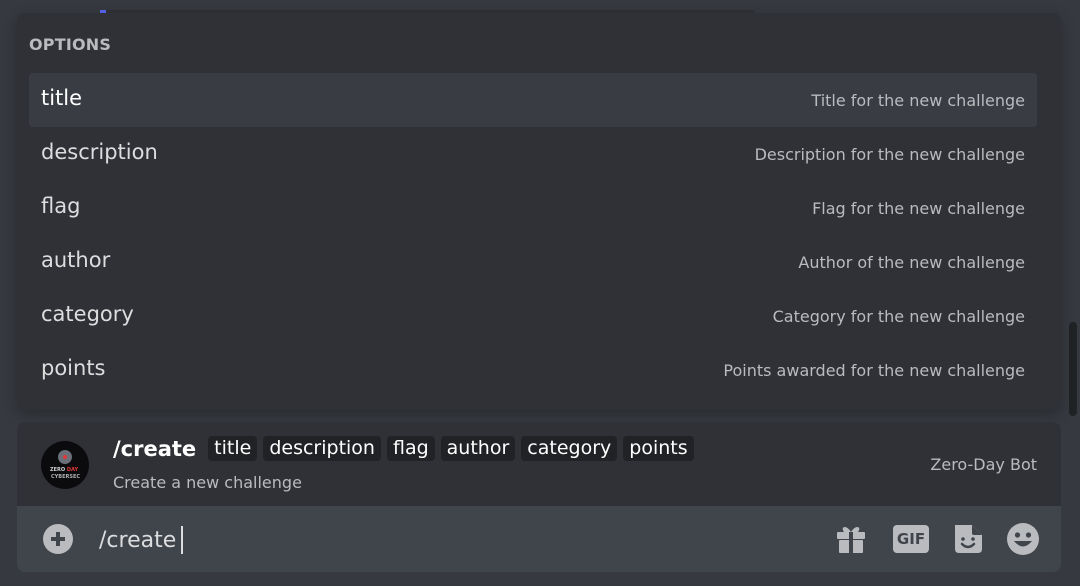 Image resolution: width=1080 pixels, height=586 pixels. What do you see at coordinates (874, 370) in the screenshot?
I see `option-description: Points awarded for the new challenge` at bounding box center [874, 370].